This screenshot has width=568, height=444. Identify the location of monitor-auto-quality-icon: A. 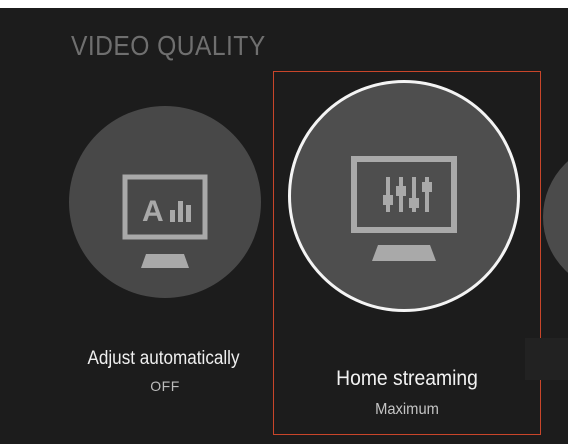
(165, 221).